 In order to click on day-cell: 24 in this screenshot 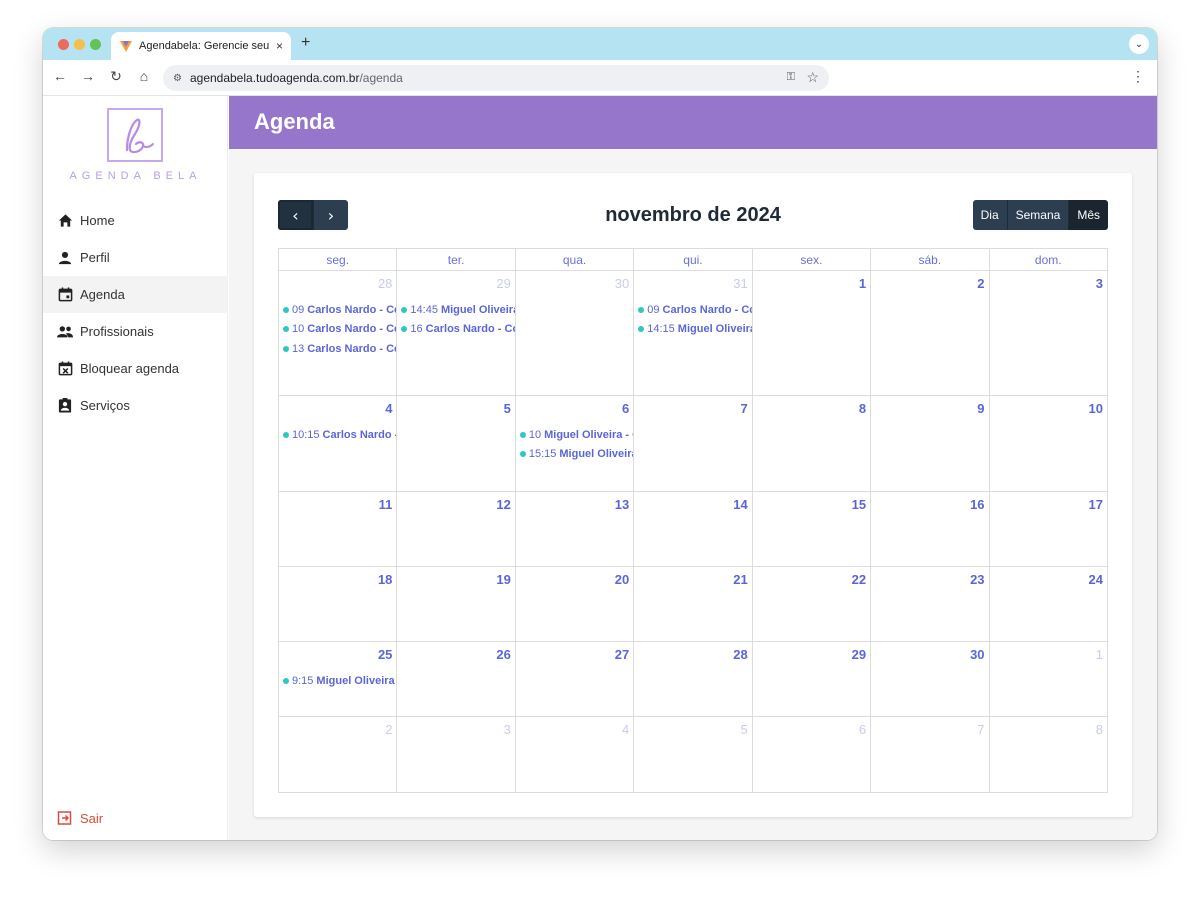, I will do `click(1048, 604)`.